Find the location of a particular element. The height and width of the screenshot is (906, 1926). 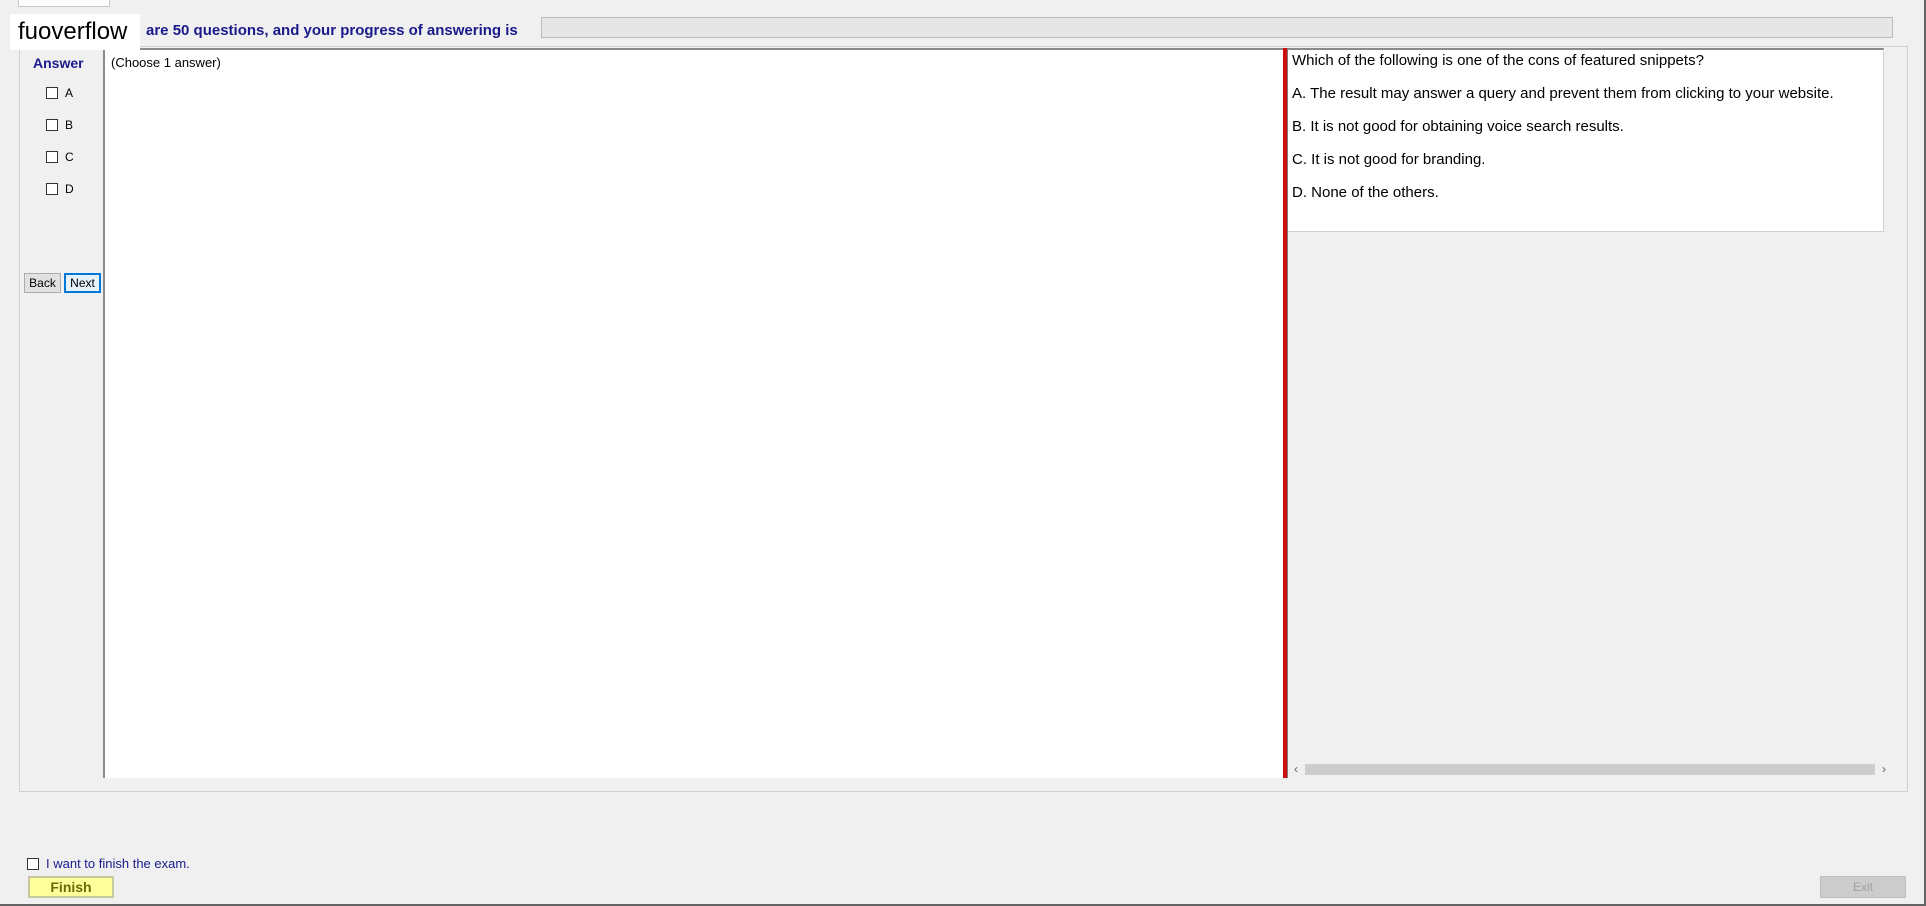

back-button: Back is located at coordinates (42, 283).